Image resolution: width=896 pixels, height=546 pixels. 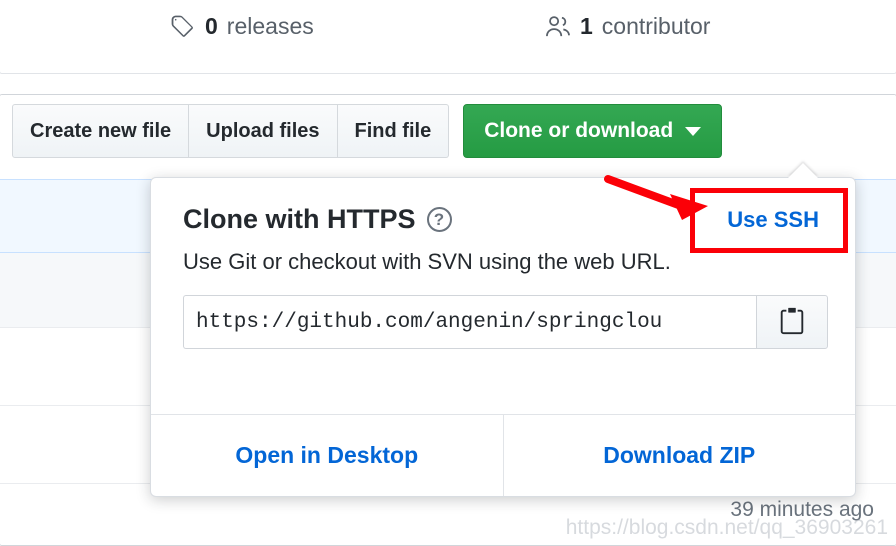 I want to click on download-zip-link: Download ZIP, so click(x=679, y=455).